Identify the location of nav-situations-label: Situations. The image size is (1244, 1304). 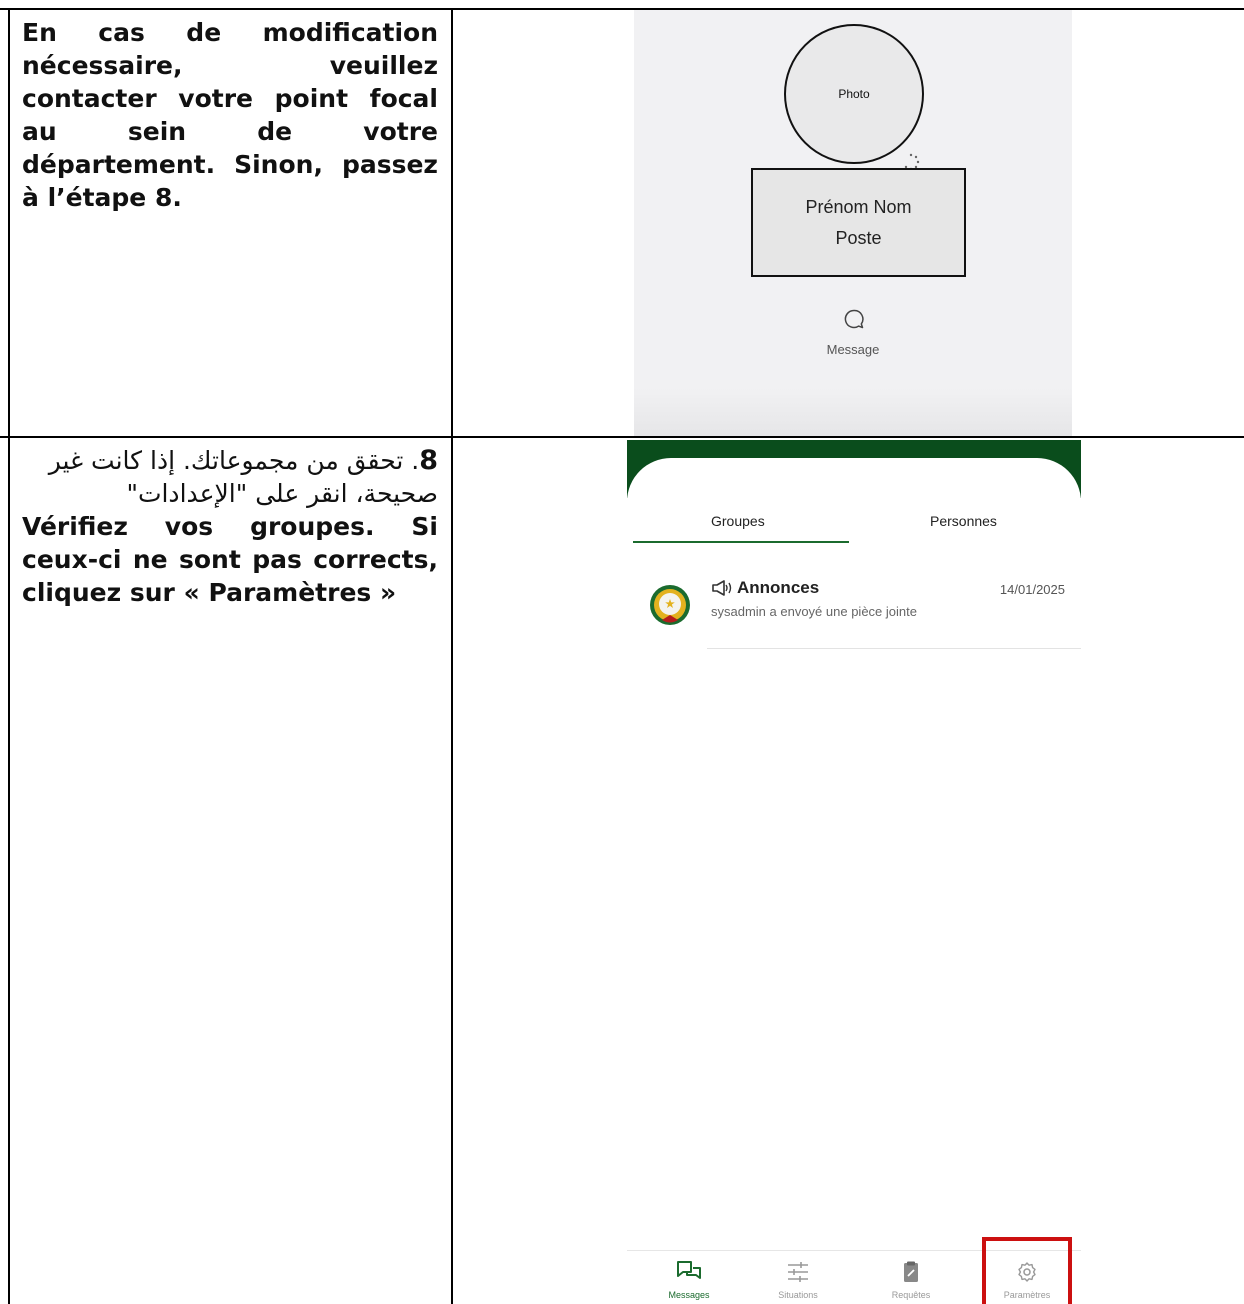
(798, 1295).